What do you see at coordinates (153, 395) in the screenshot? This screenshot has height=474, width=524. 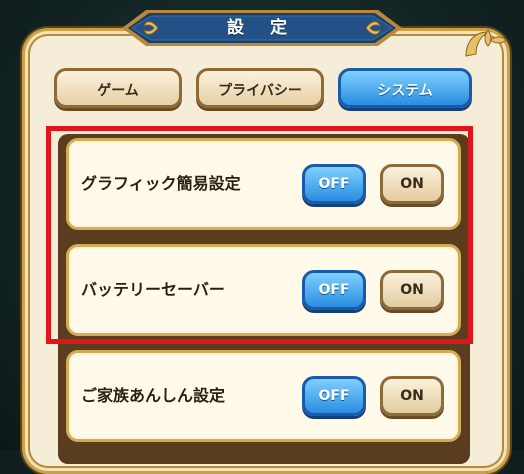 I see `setting-label-family: ご家族あんしん設定` at bounding box center [153, 395].